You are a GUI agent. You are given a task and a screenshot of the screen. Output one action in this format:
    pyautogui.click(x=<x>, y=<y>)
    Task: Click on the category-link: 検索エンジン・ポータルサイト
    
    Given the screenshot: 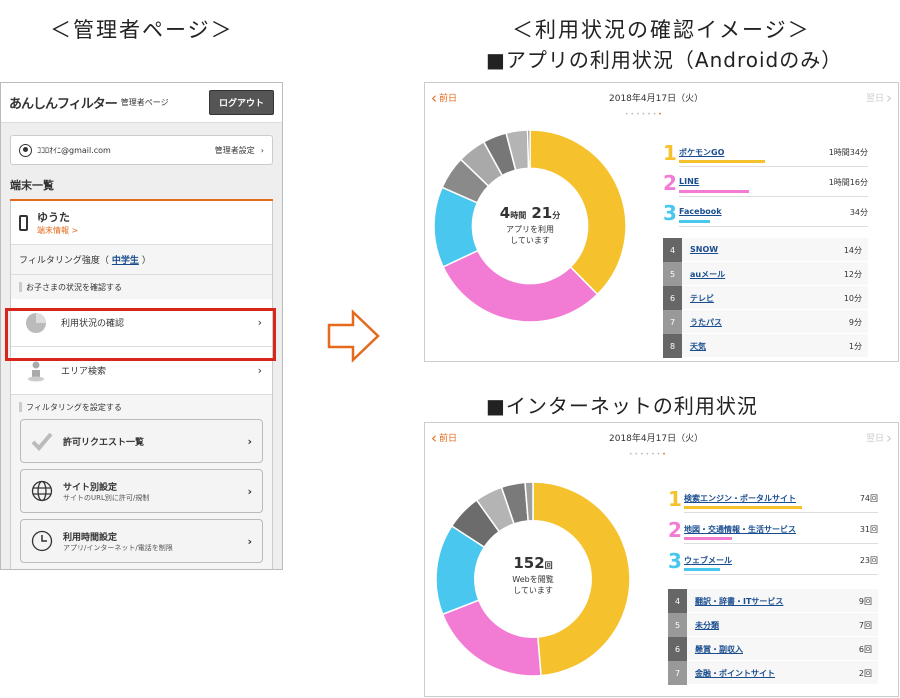 What is the action you would take?
    pyautogui.click(x=740, y=498)
    